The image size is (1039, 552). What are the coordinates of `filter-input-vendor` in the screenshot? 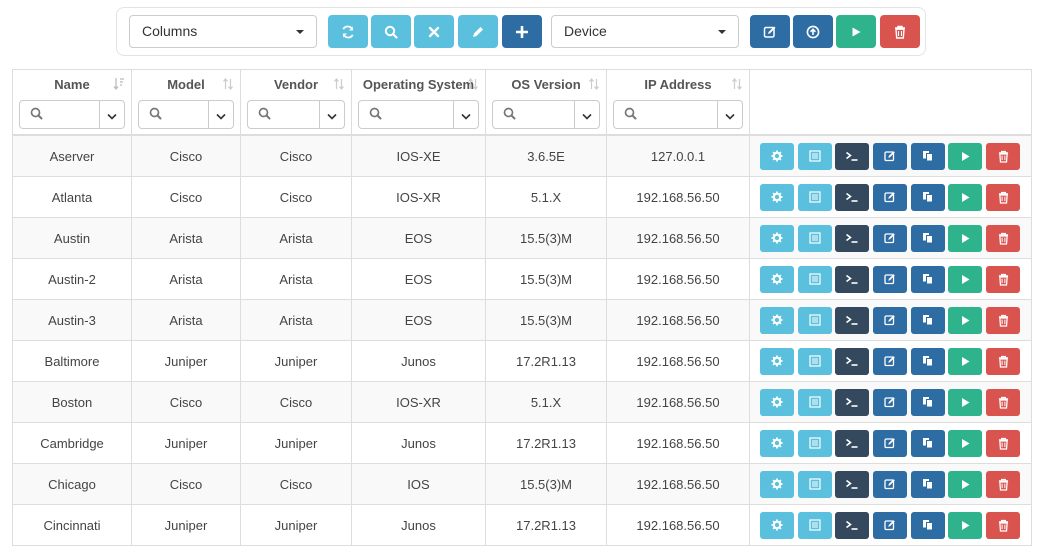 It's located at (296, 114).